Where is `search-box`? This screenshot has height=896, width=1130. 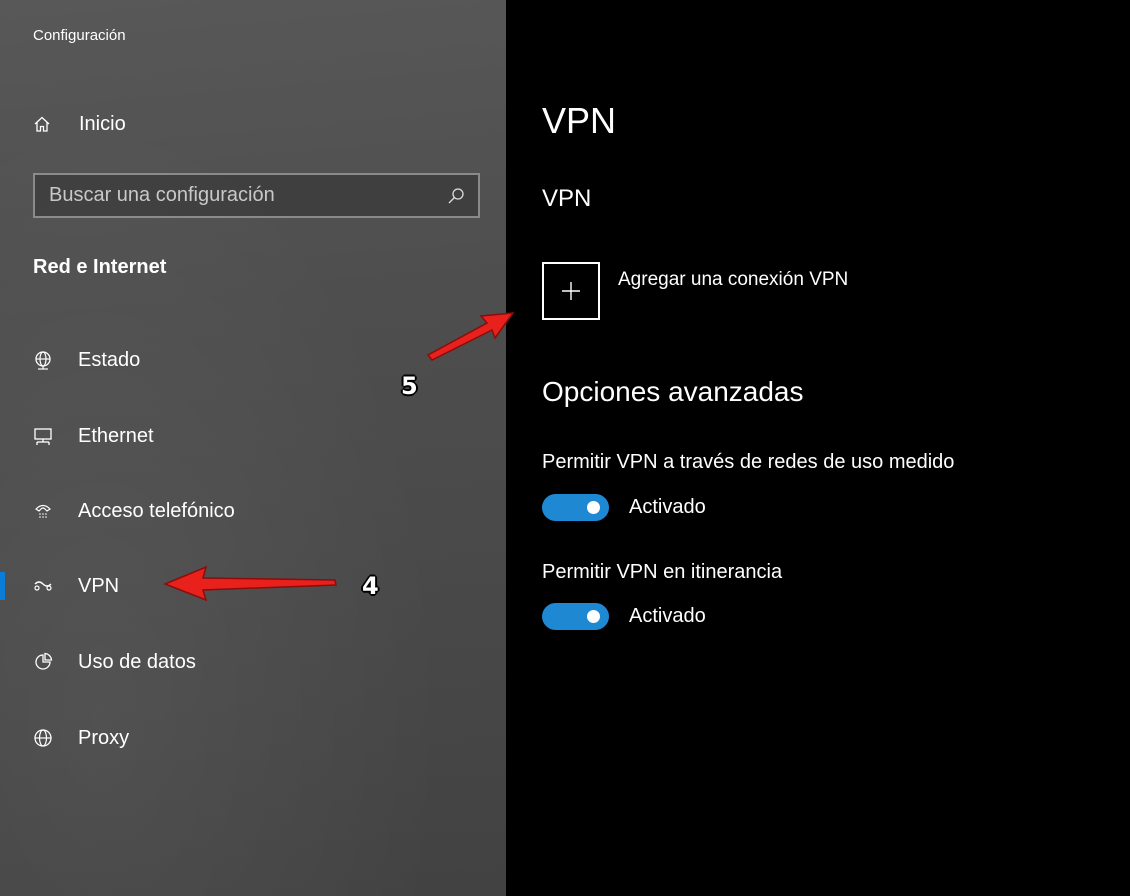 search-box is located at coordinates (256, 195).